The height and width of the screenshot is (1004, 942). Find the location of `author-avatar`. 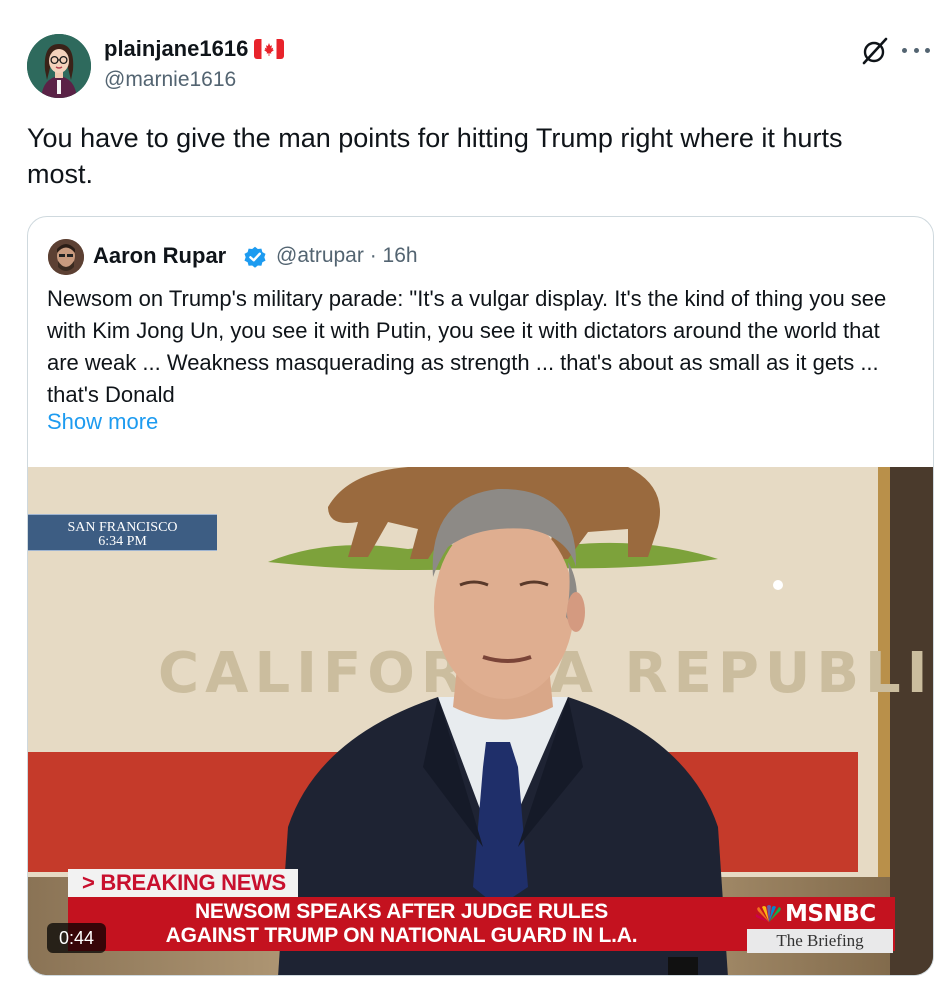

author-avatar is located at coordinates (59, 66).